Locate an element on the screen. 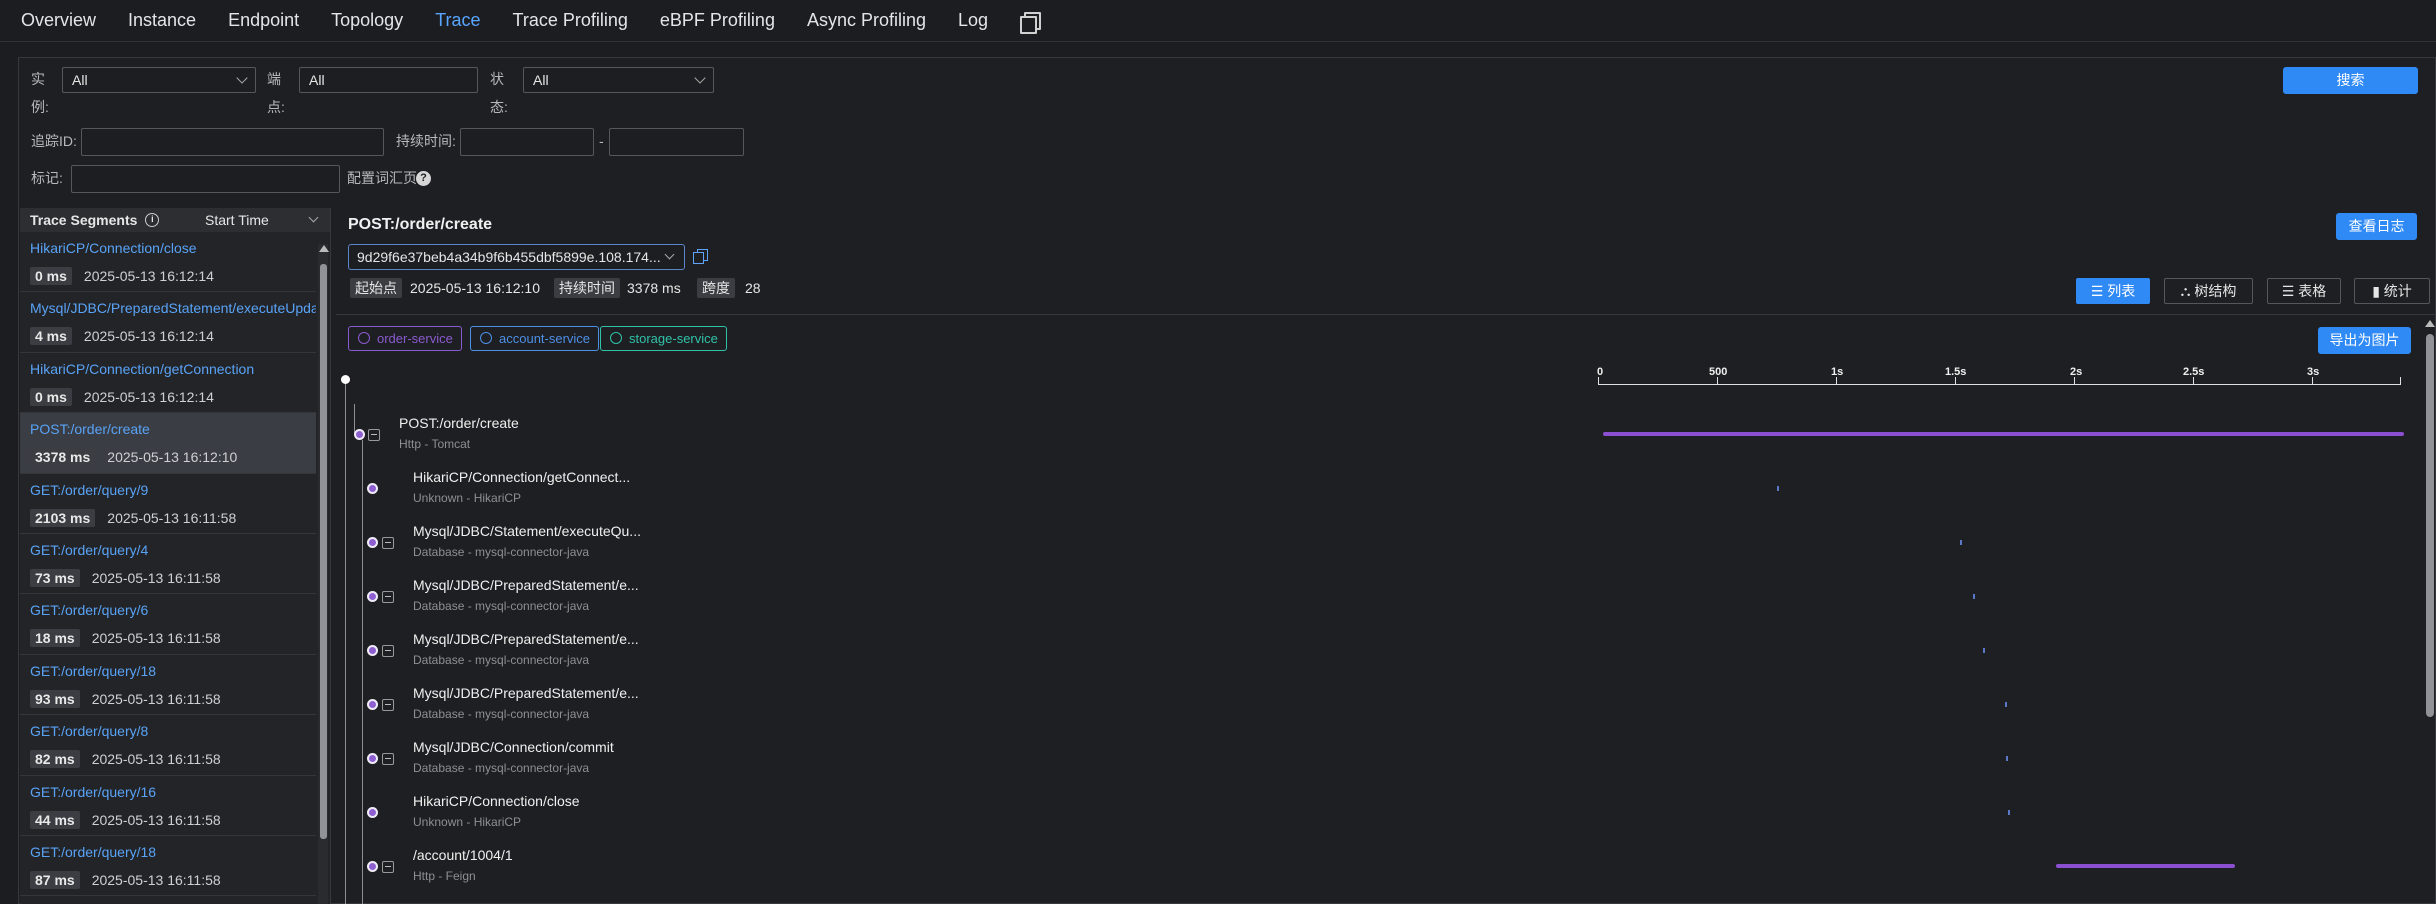  view-stats-label: 统计 is located at coordinates (2397, 291).